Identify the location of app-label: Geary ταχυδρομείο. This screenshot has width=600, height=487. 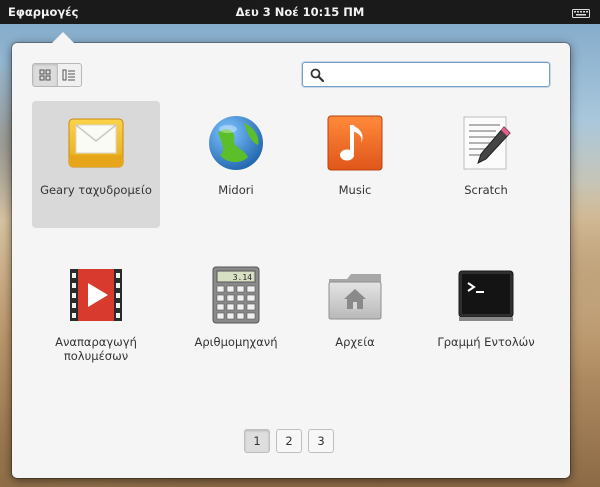
(96, 190).